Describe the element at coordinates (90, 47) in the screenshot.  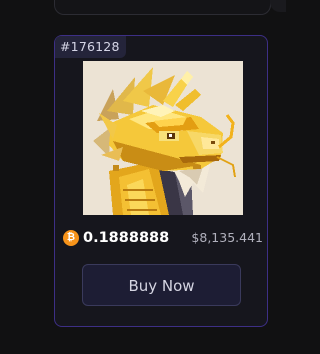
I see `token-id-badge: #176128` at that location.